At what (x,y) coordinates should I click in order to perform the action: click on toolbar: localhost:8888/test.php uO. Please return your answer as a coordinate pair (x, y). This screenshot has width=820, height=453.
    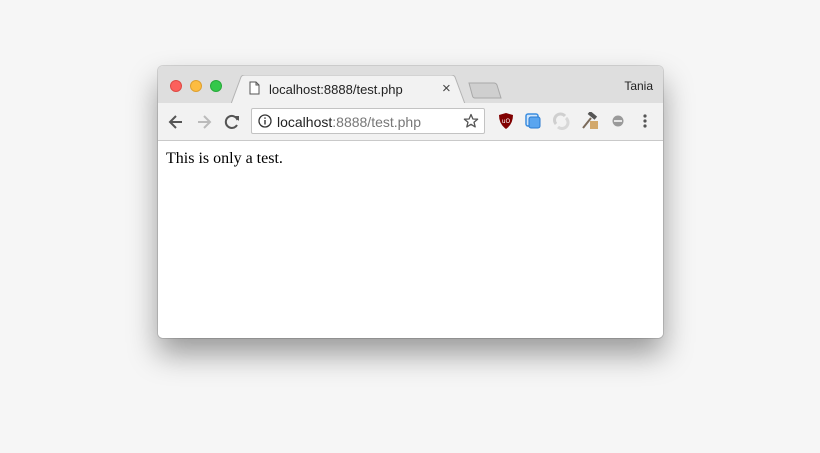
    Looking at the image, I should click on (410, 122).